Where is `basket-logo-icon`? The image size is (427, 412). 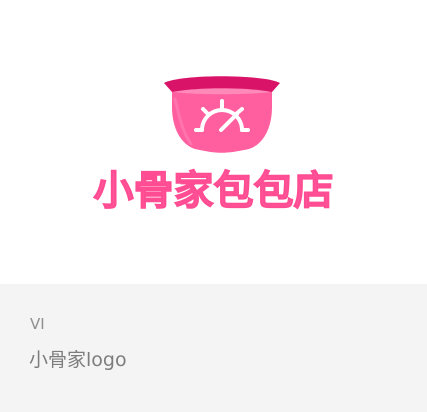
basket-logo-icon is located at coordinates (222, 114).